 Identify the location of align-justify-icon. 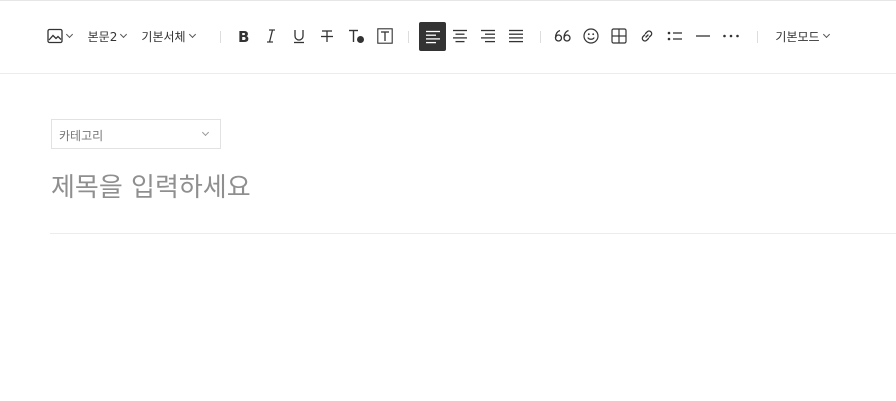
(516, 36).